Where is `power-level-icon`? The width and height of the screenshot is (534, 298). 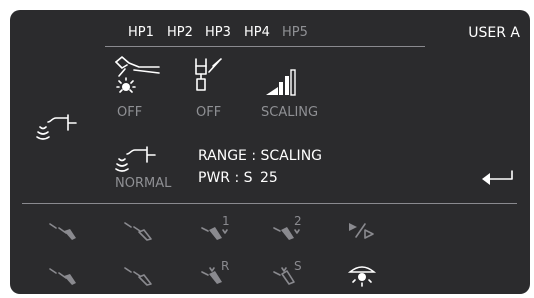
power-level-icon is located at coordinates (281, 82).